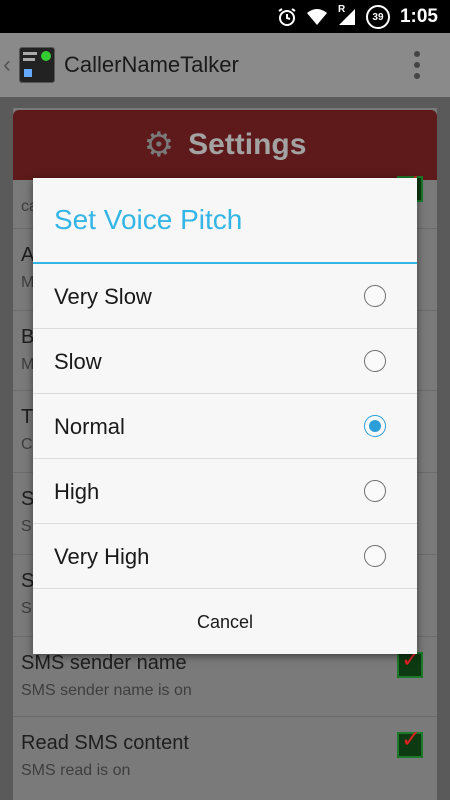 The width and height of the screenshot is (450, 800). Describe the element at coordinates (151, 64) in the screenshot. I see `app-title: CallerNameTalker` at that location.